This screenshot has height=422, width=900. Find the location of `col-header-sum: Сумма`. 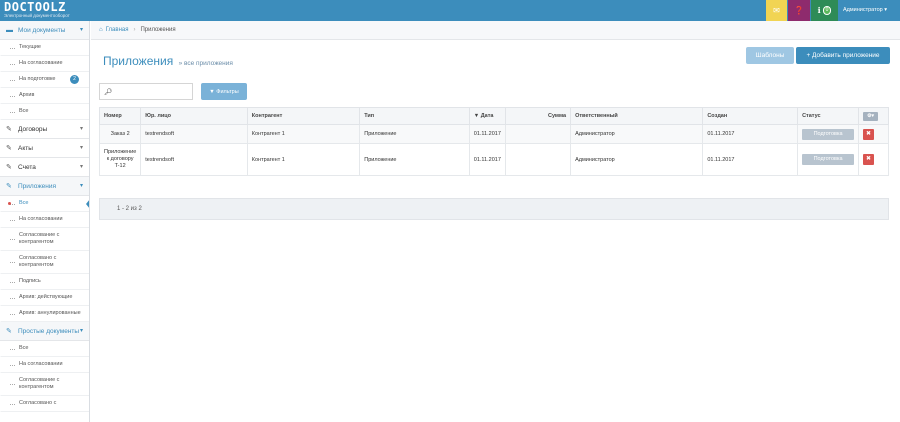

col-header-sum: Сумма is located at coordinates (538, 116).